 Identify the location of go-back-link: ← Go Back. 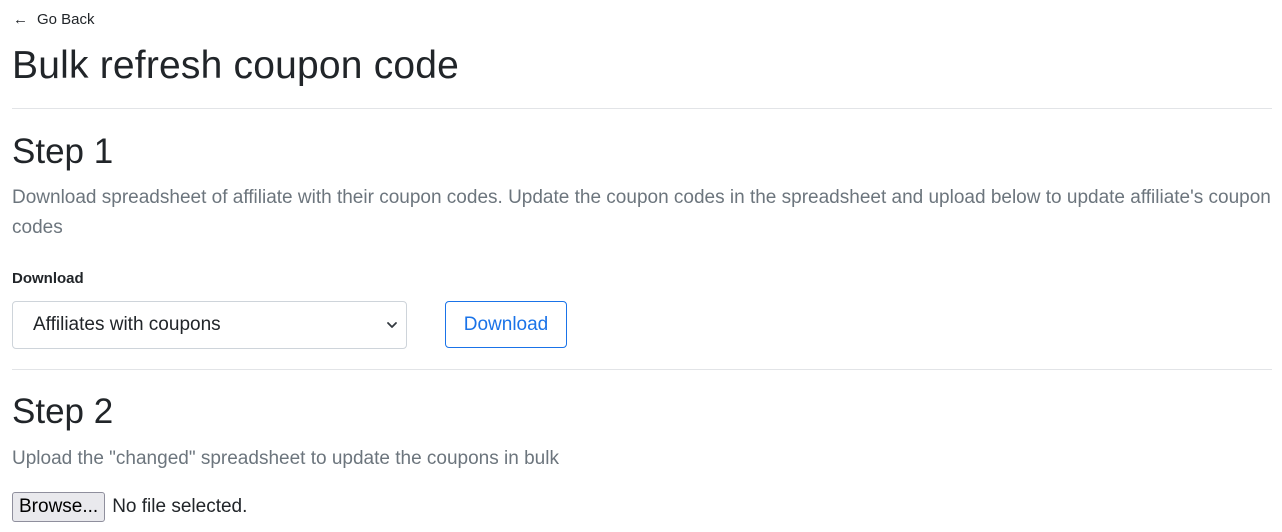
(54, 19).